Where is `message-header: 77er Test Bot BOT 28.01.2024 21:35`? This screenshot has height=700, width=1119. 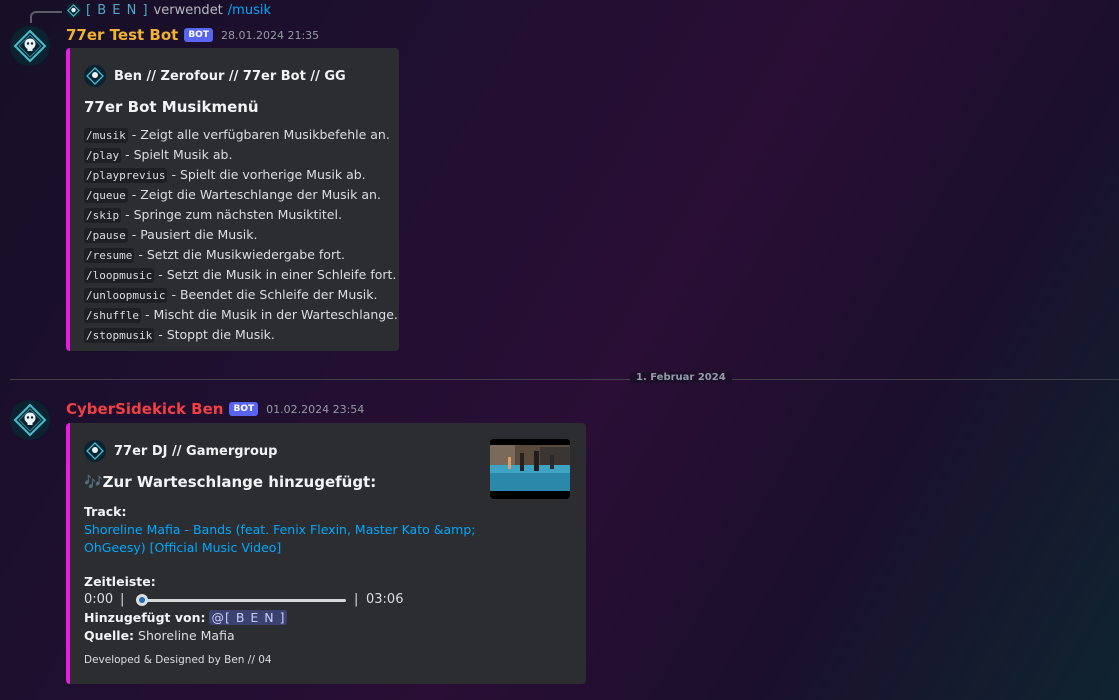 message-header: 77er Test Bot BOT 28.01.2024 21:35 is located at coordinates (192, 35).